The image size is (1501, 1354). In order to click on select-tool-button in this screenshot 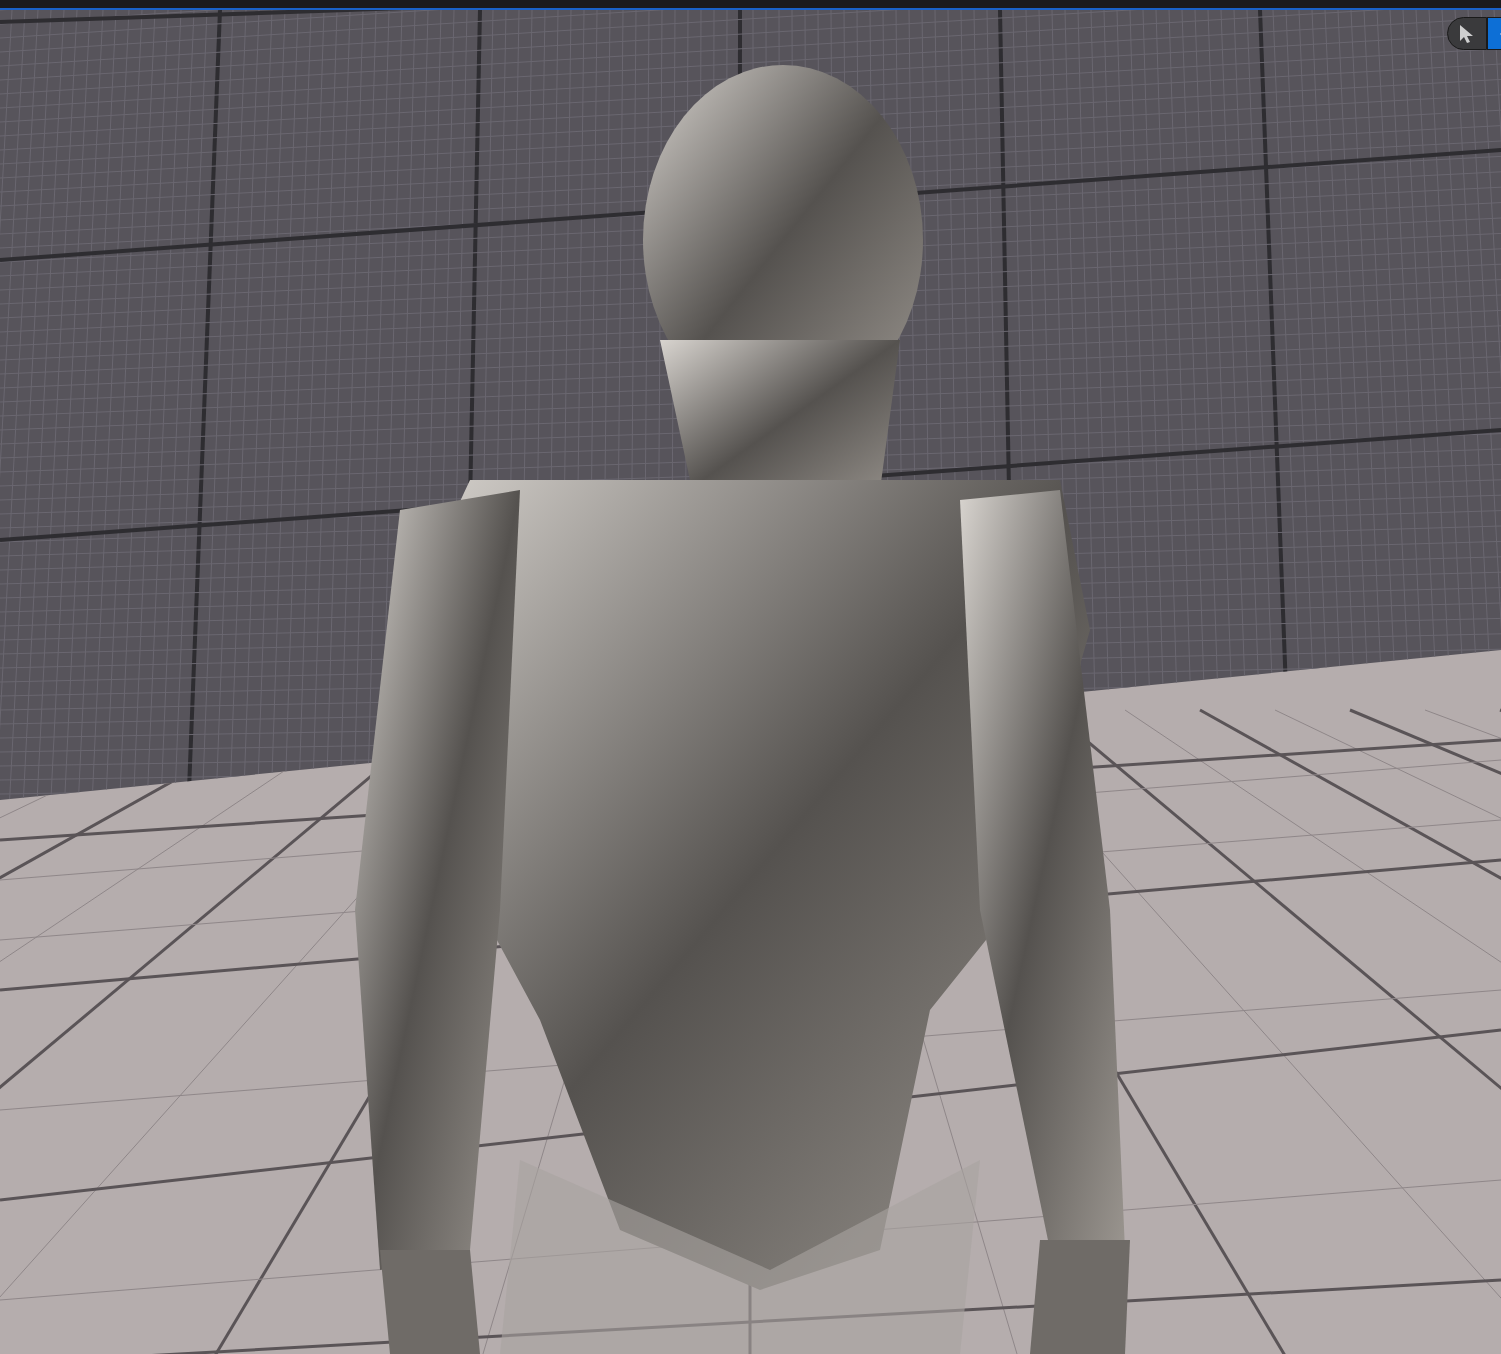, I will do `click(1467, 33)`.